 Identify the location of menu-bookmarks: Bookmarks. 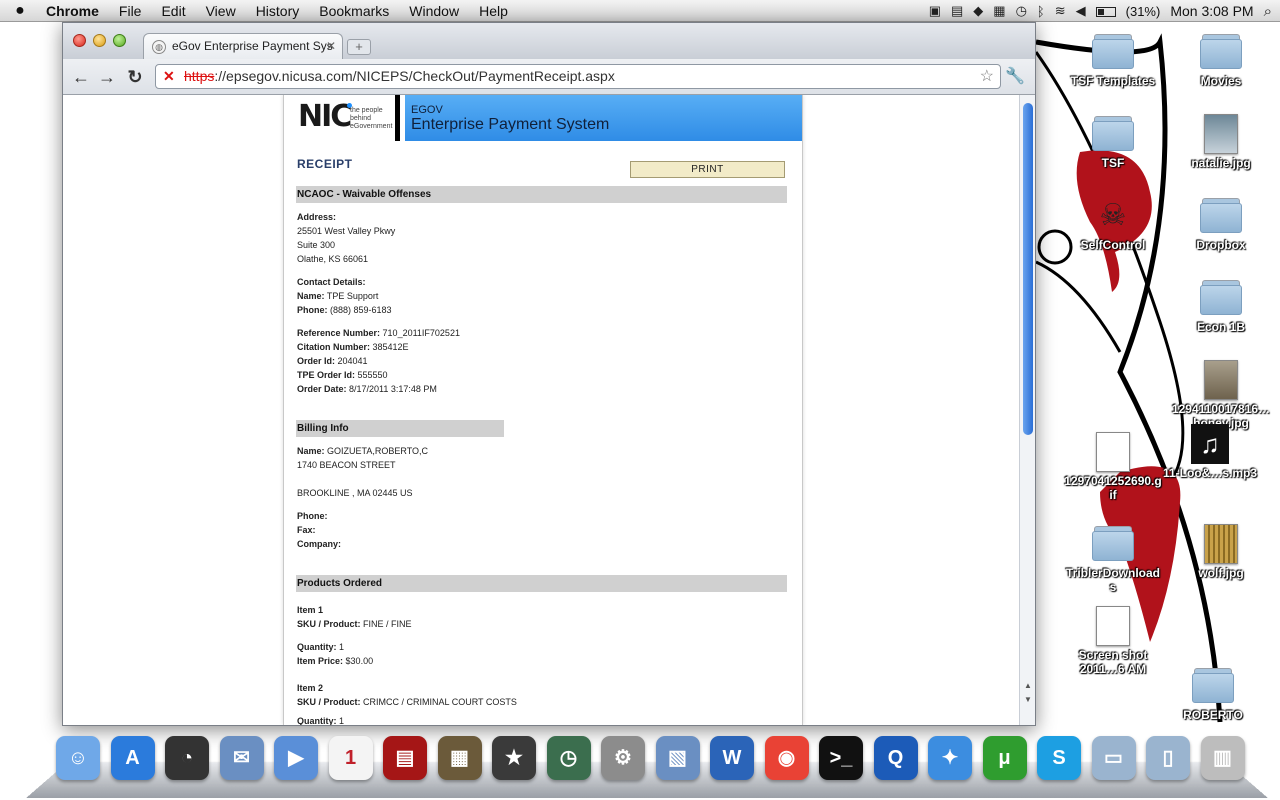
(354, 11).